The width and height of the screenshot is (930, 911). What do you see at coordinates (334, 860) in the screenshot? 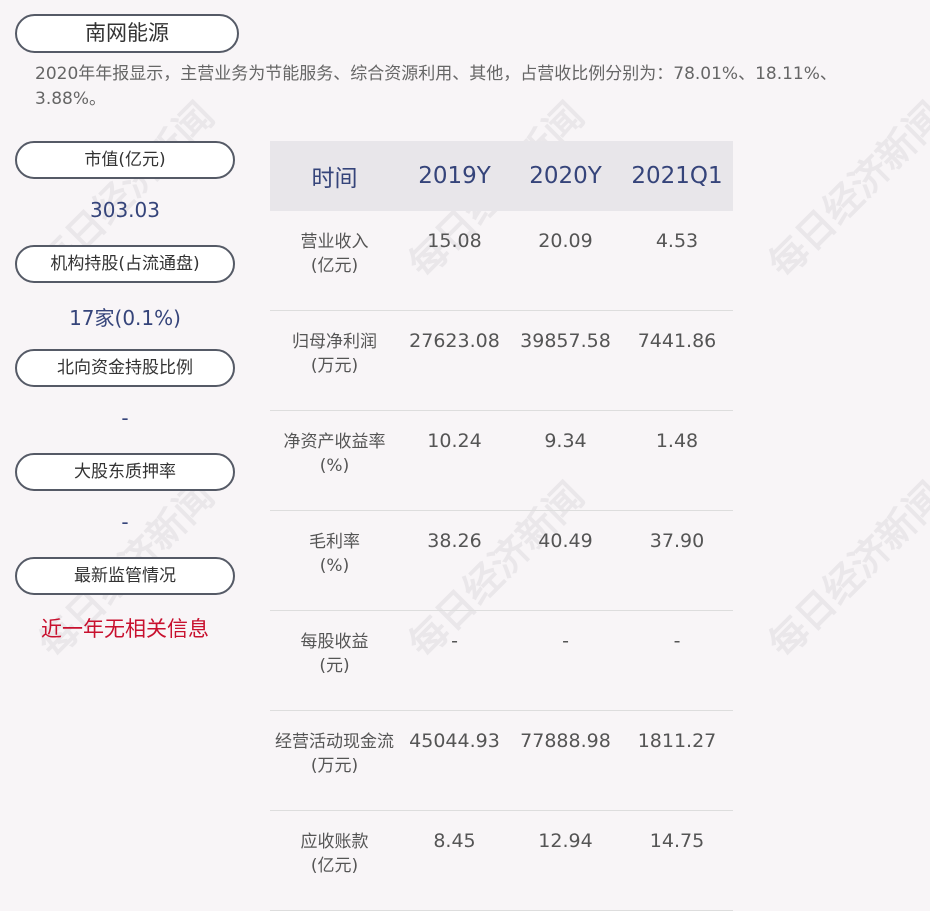
I see `row-label: 应收账款 (亿元)` at bounding box center [334, 860].